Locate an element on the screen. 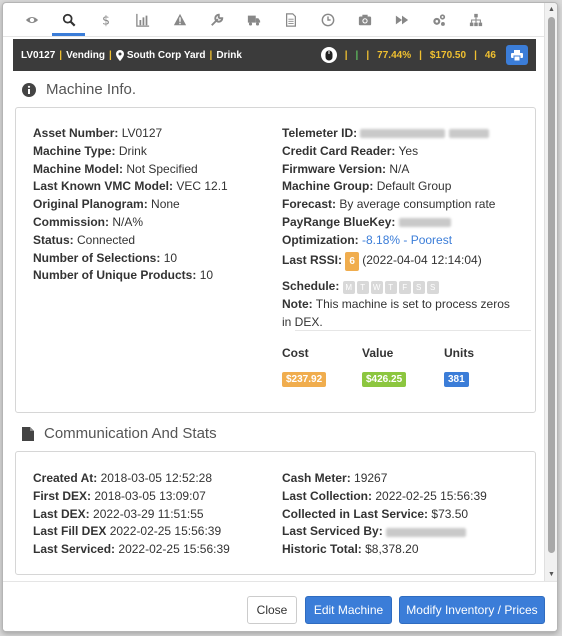 This screenshot has width=562, height=636. print-button is located at coordinates (517, 55).